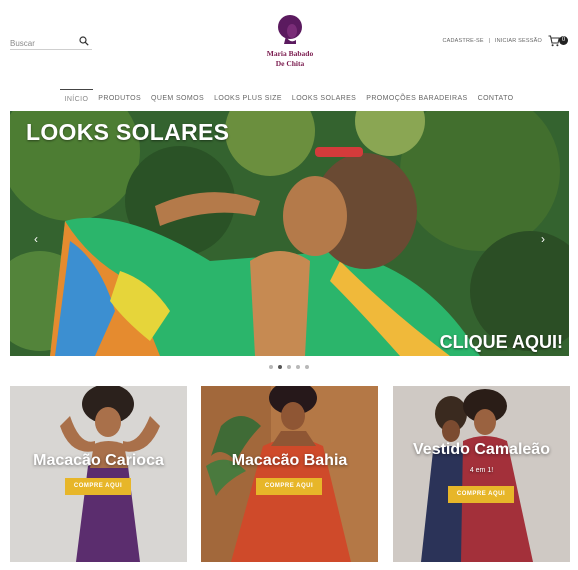 The image size is (578, 570). I want to click on product-title: Macacão Bahia, so click(289, 460).